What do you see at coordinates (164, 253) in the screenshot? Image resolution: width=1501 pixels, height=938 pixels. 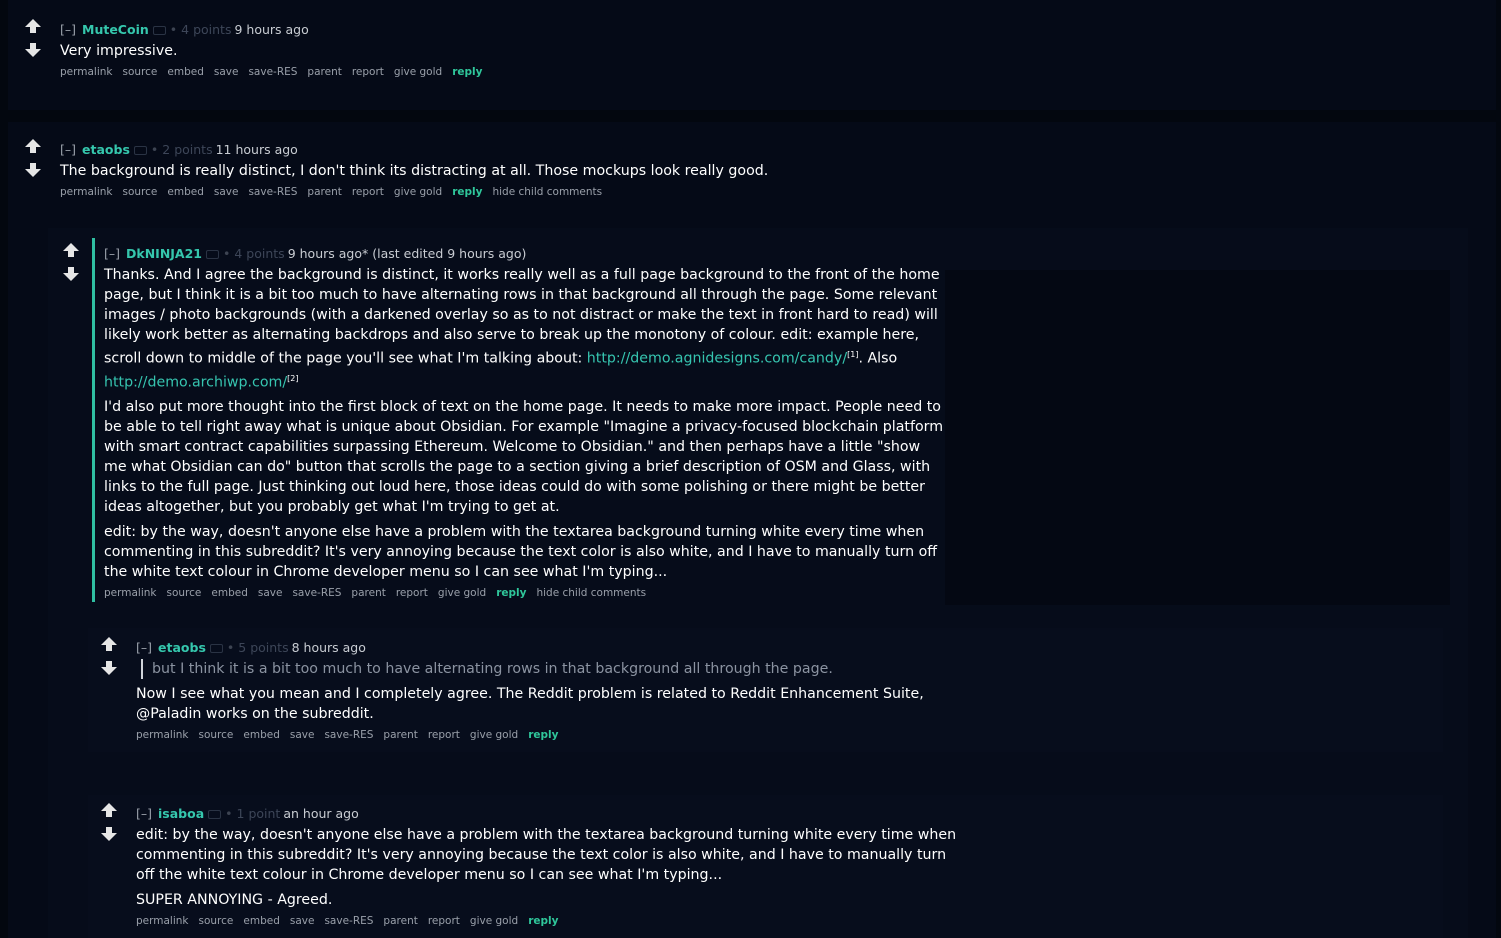 I see `author-link: DkNINJA21` at bounding box center [164, 253].